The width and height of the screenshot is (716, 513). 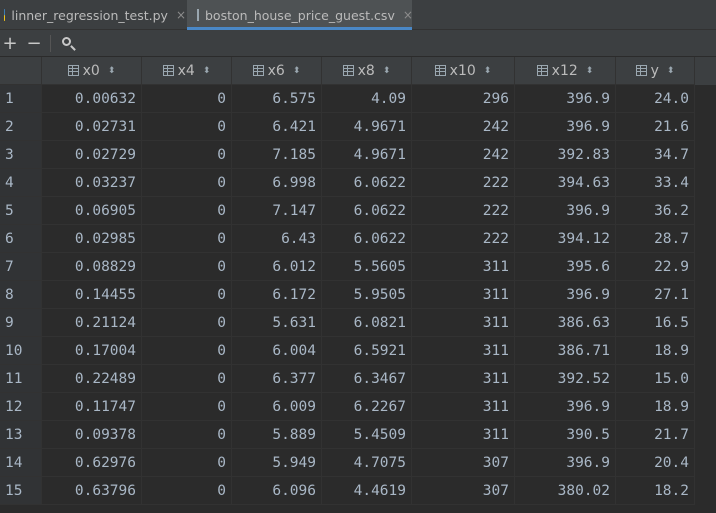 What do you see at coordinates (21, 295) in the screenshot?
I see `row-number: 8` at bounding box center [21, 295].